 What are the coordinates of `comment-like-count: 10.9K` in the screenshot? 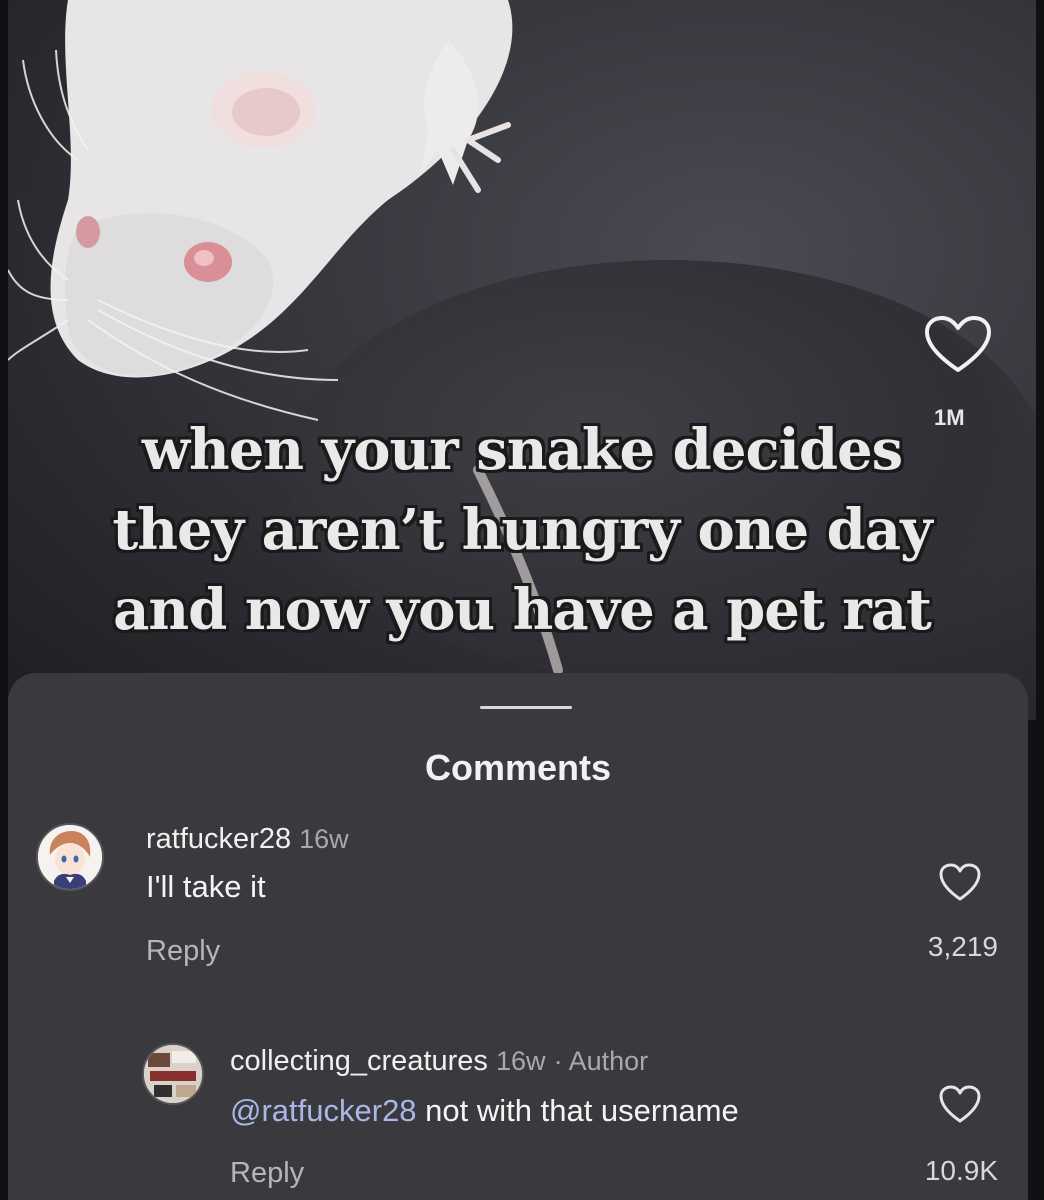 It's located at (961, 1170).